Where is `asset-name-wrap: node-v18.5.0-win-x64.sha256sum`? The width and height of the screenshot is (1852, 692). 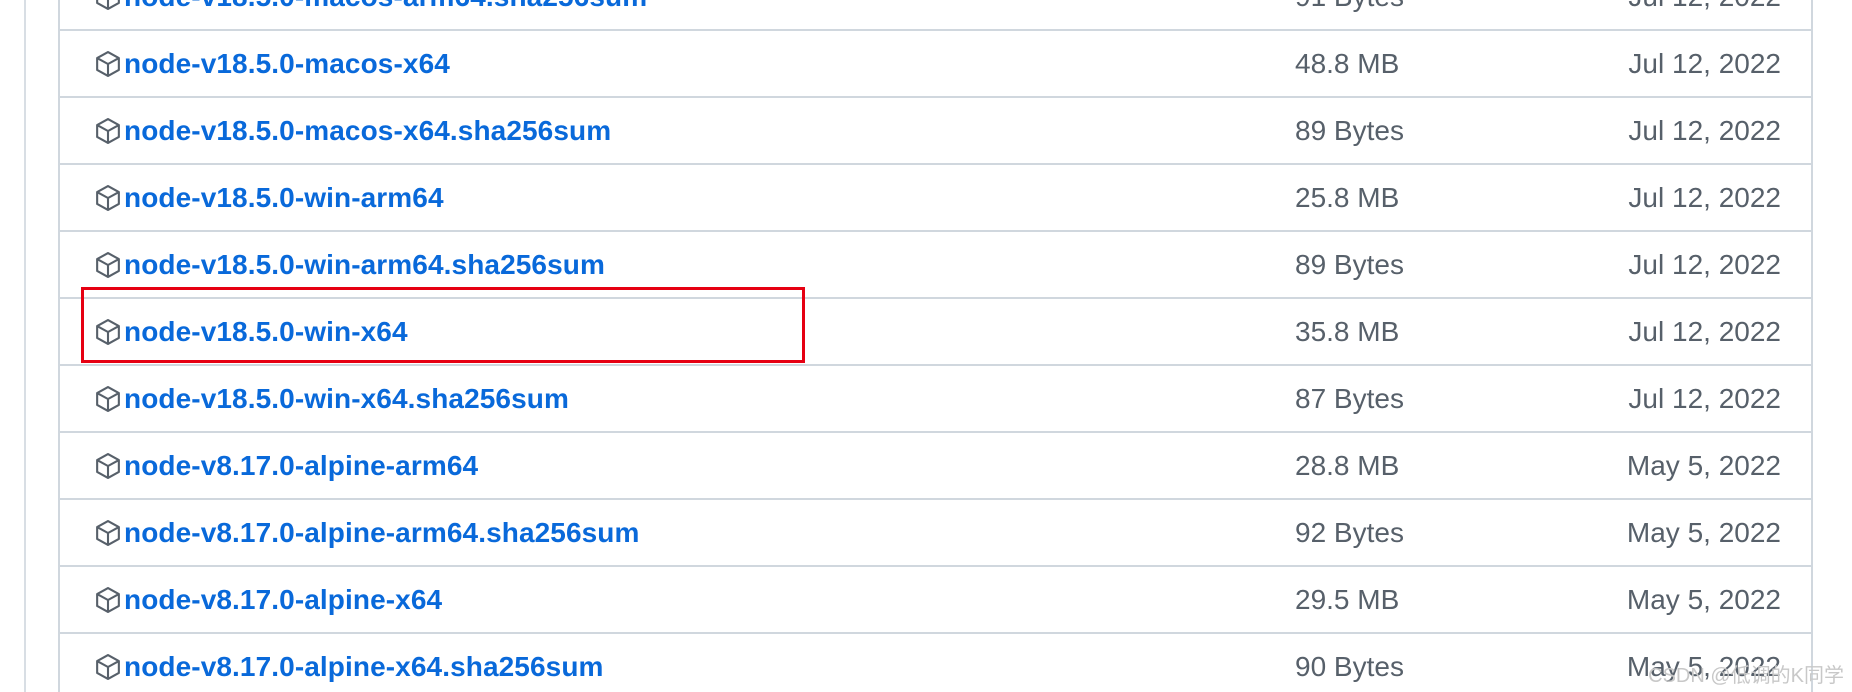
asset-name-wrap: node-v18.5.0-win-x64.sha256sum is located at coordinates (331, 398).